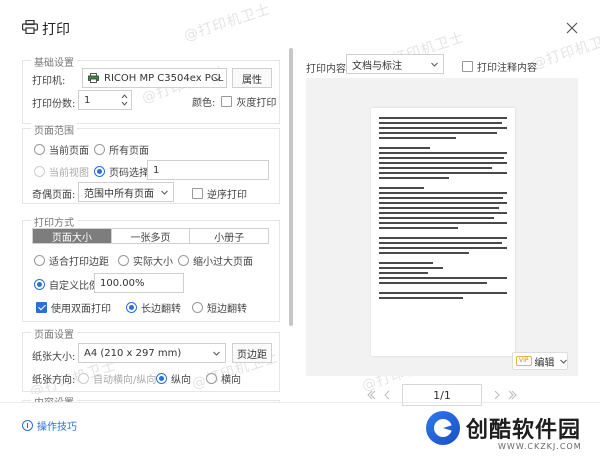 The image size is (600, 458). I want to click on page-select-value: 1, so click(156, 170).